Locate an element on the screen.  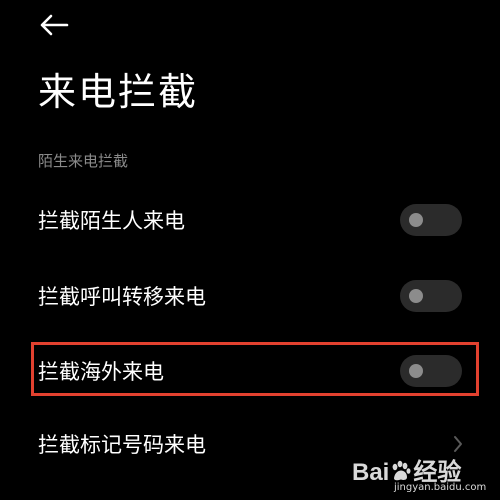
arrow-left-icon is located at coordinates (54, 25).